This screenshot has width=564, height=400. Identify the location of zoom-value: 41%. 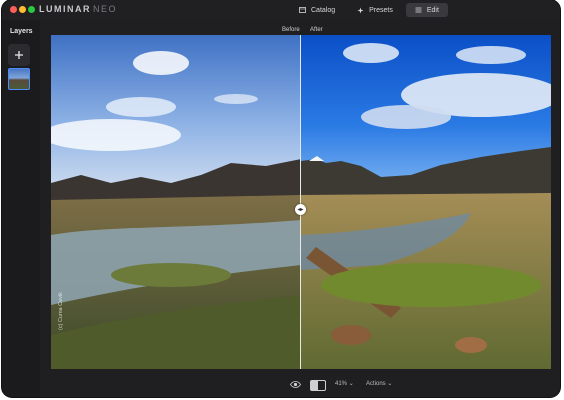
(341, 384).